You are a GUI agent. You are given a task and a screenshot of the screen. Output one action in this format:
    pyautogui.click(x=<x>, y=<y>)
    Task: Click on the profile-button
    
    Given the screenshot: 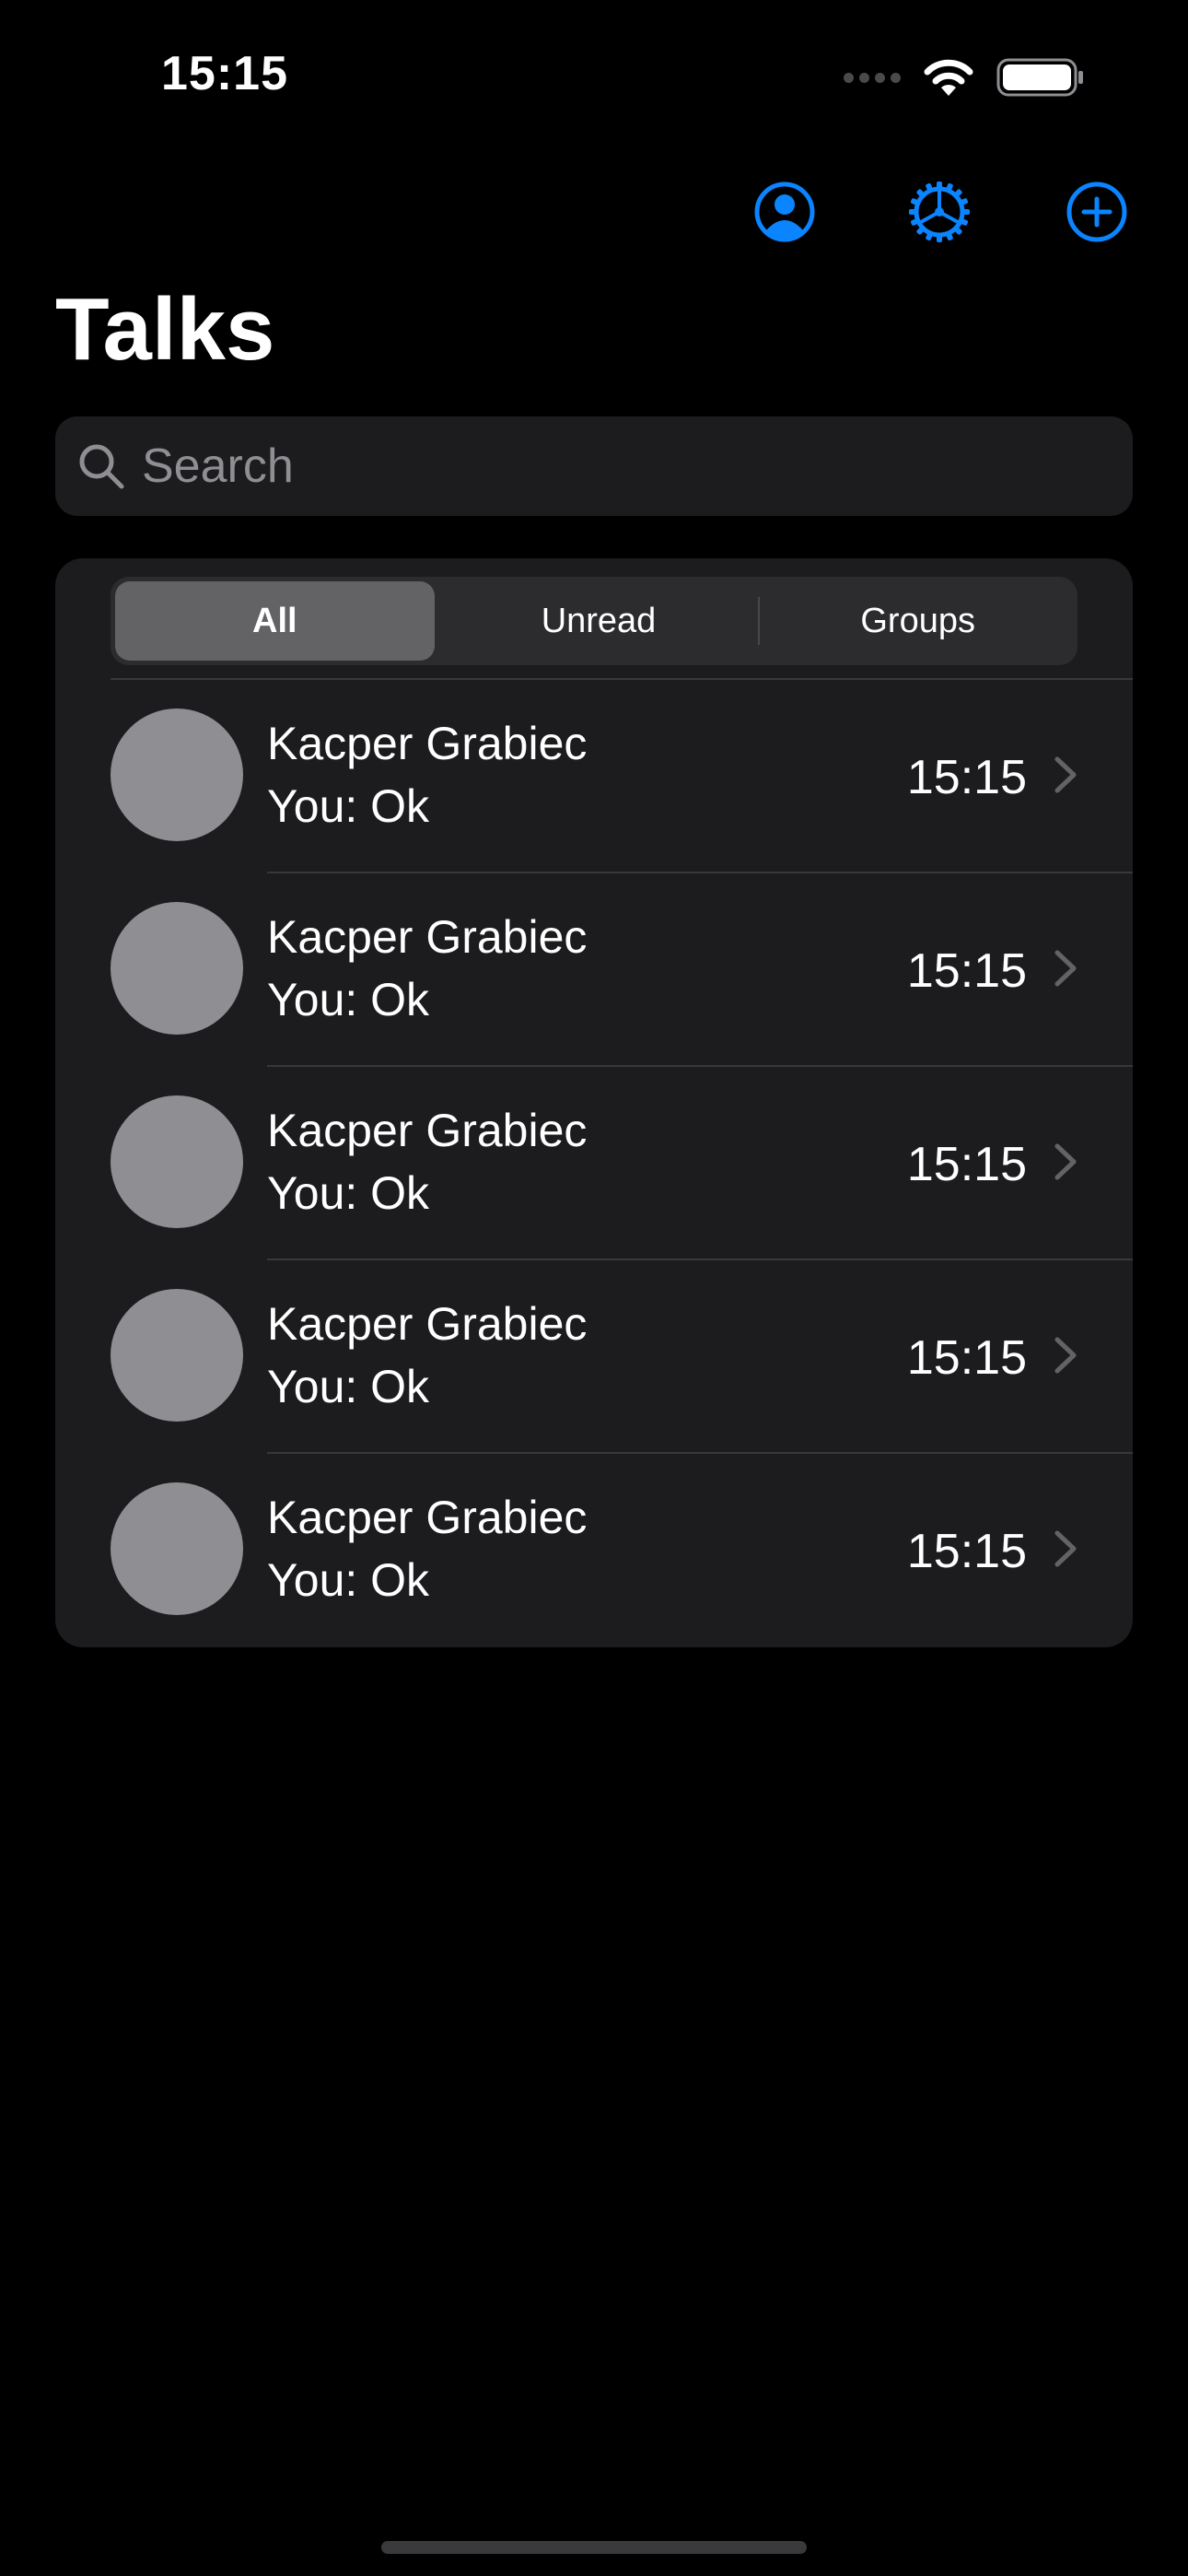 What is the action you would take?
    pyautogui.click(x=784, y=212)
    